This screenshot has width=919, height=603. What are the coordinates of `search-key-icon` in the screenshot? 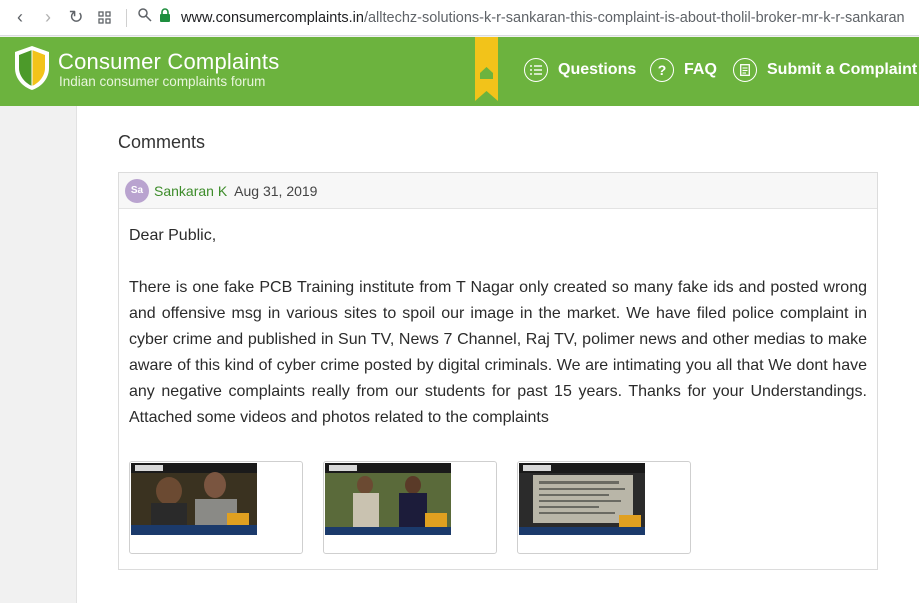 It's located at (145, 17).